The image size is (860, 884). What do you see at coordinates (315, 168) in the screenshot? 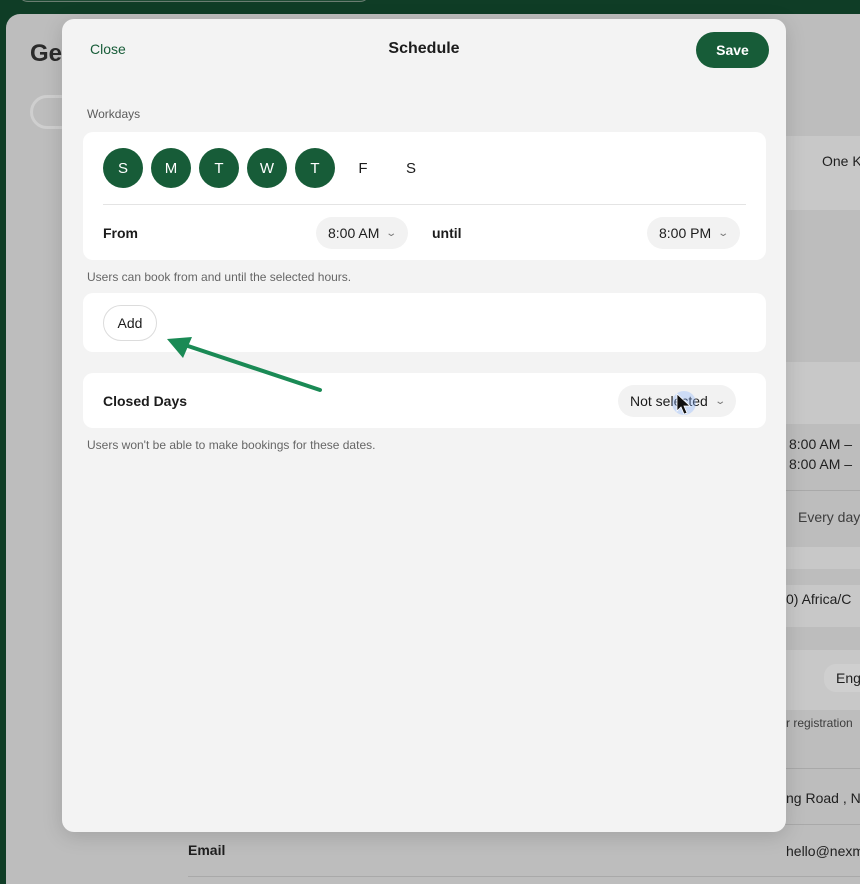
I see `day-toggle-thursday: T` at bounding box center [315, 168].